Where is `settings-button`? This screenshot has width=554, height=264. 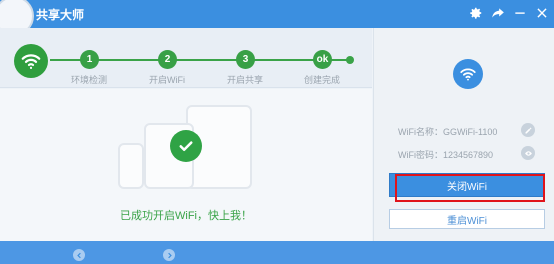 settings-button is located at coordinates (476, 13).